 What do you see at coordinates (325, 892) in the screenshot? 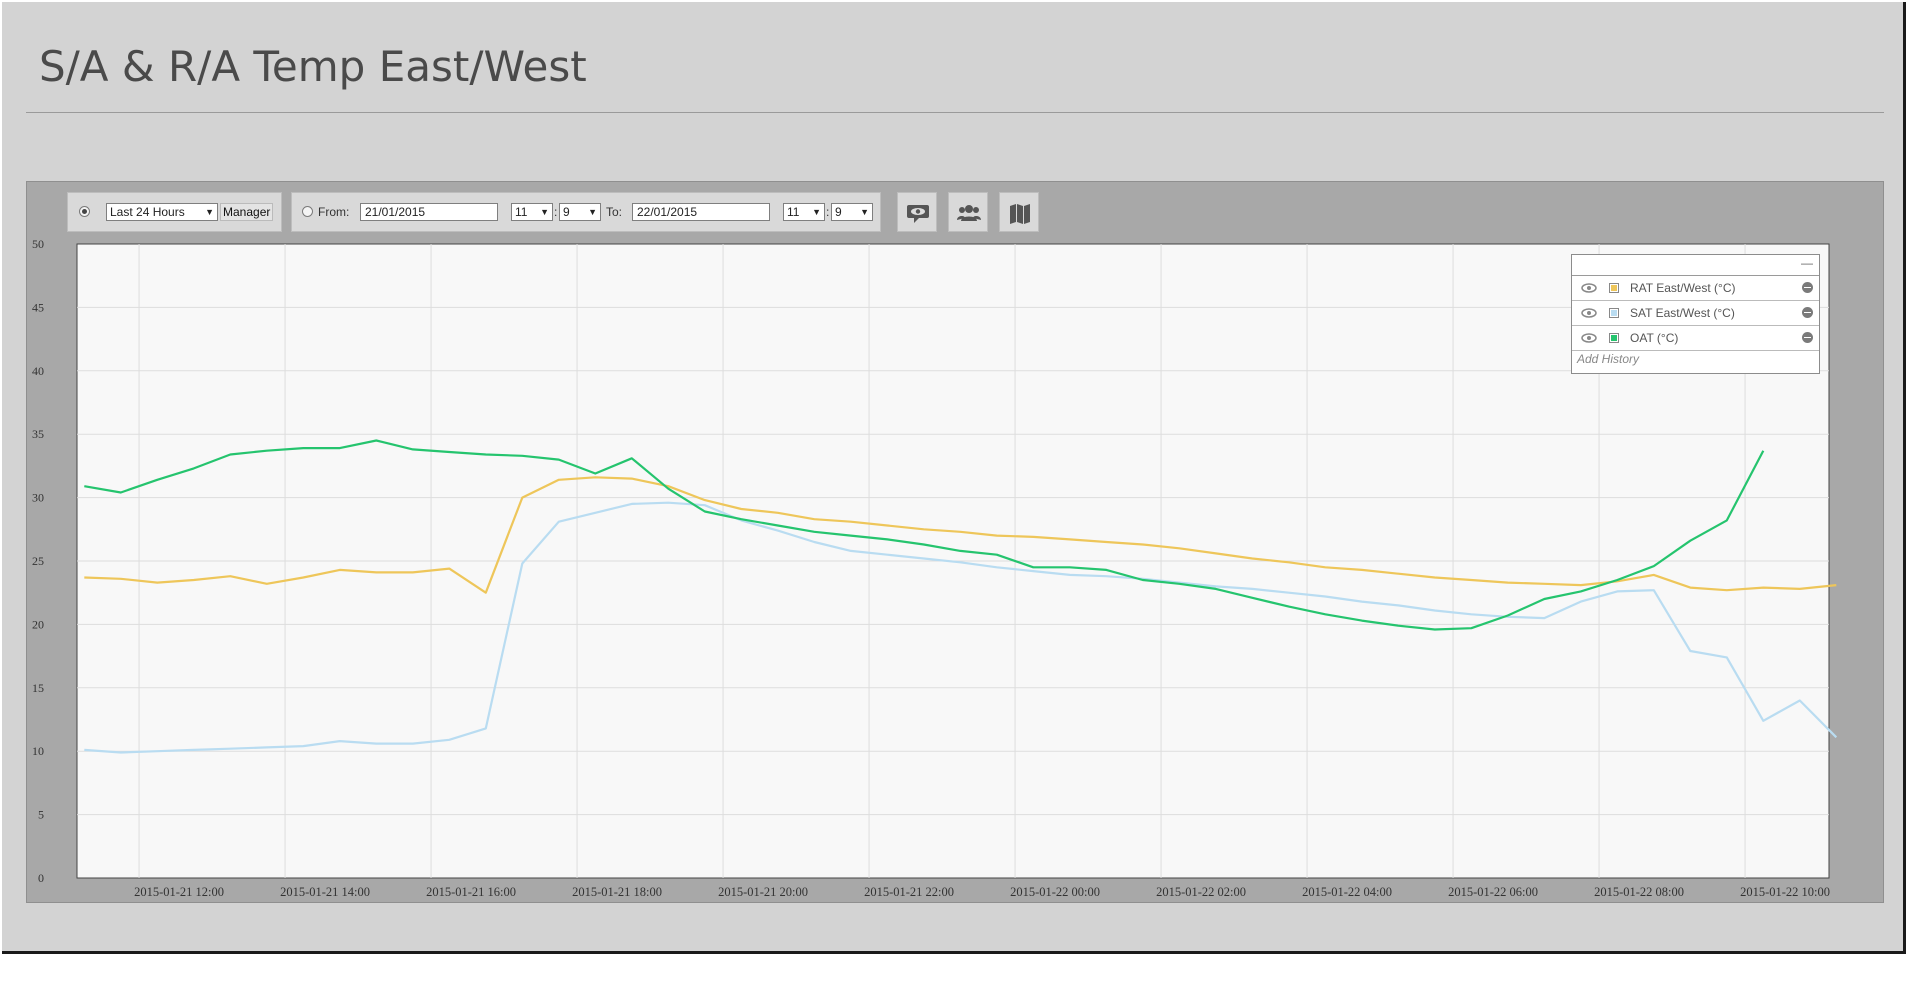
I see `x-tick-label: 2015-01-21 14:00` at bounding box center [325, 892].